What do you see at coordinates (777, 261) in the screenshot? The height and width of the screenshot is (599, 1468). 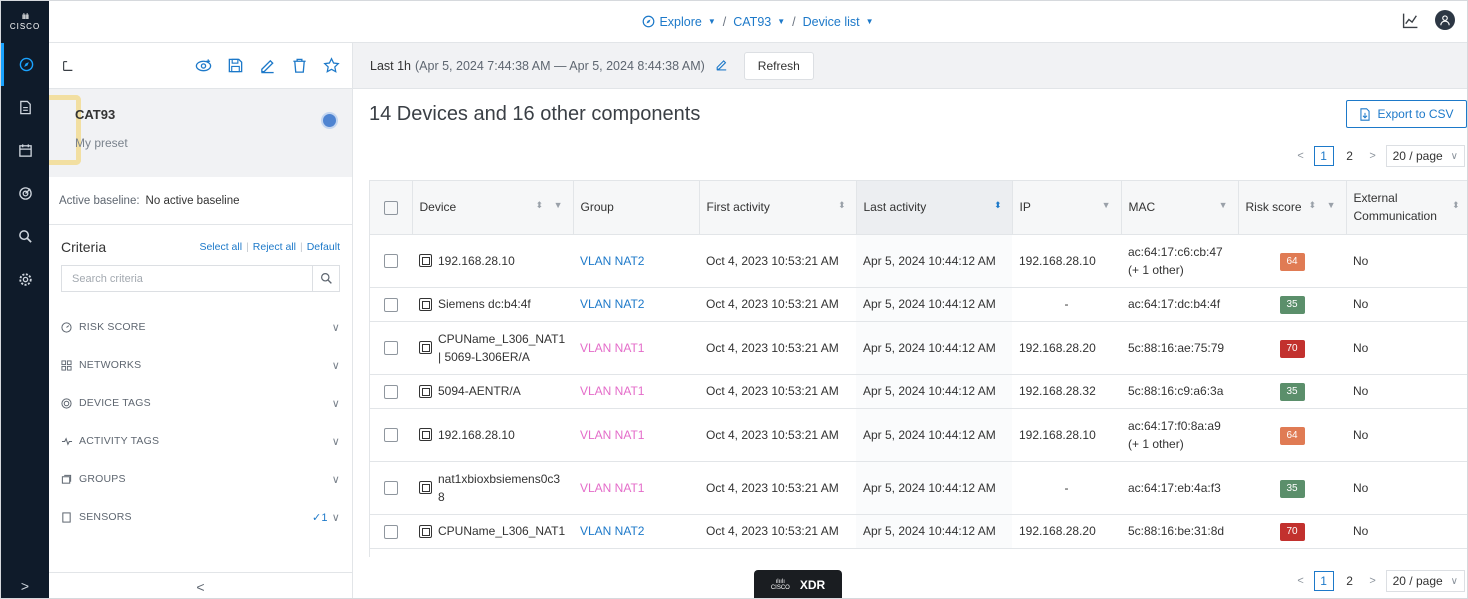 I see `first-activity: Oct 4, 2023 10:53:21 AM` at bounding box center [777, 261].